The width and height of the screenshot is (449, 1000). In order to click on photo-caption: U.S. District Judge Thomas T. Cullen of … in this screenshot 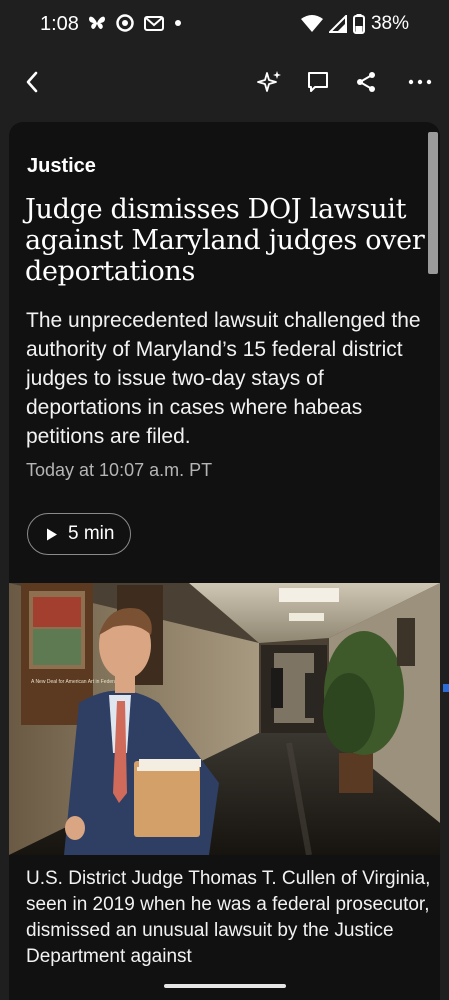, I will do `click(228, 917)`.